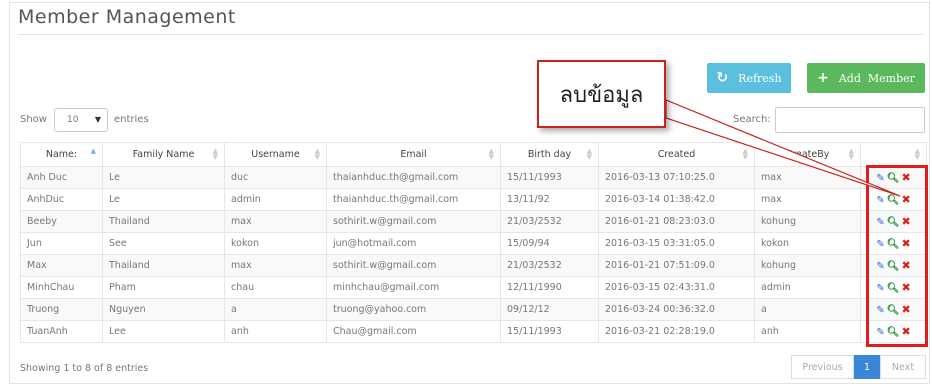 The width and height of the screenshot is (932, 387). What do you see at coordinates (61, 177) in the screenshot?
I see `cell-name: Anh Duc` at bounding box center [61, 177].